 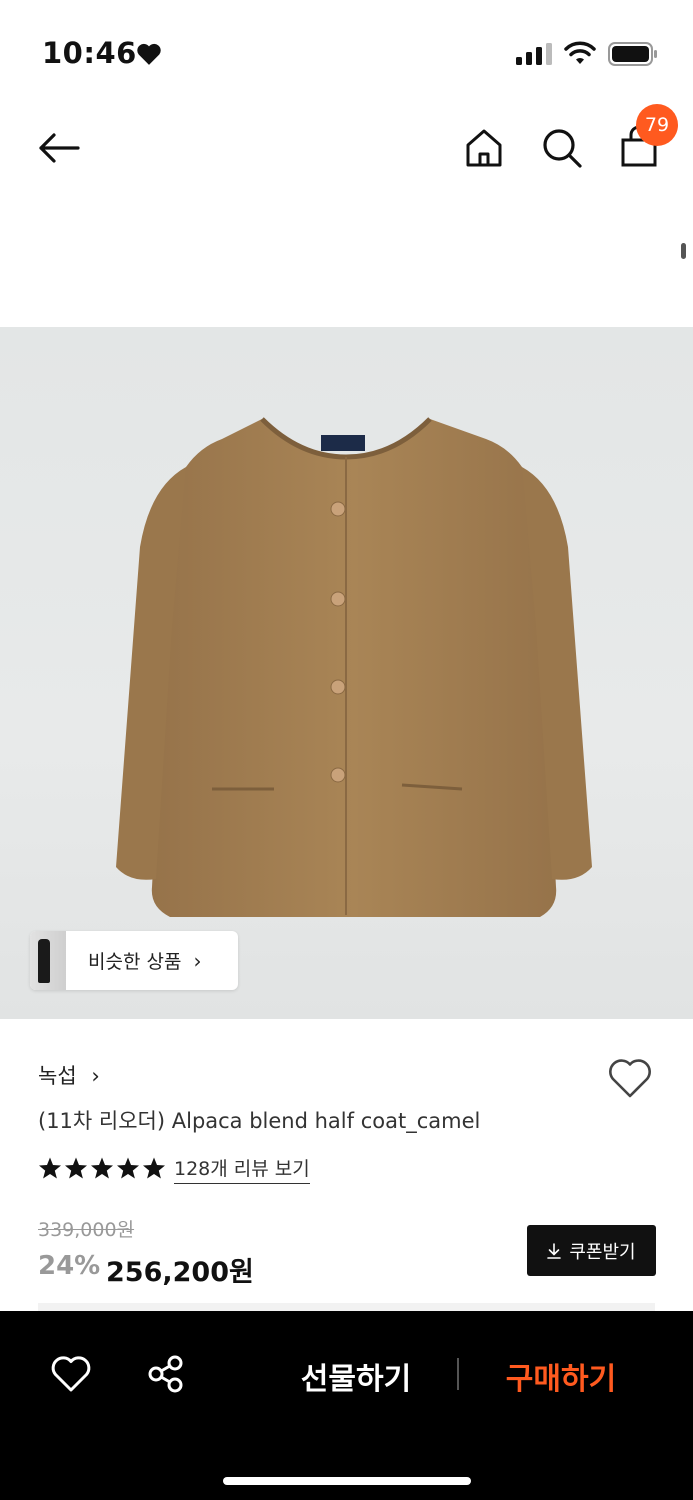 What do you see at coordinates (59, 148) in the screenshot?
I see `back-arrow-icon` at bounding box center [59, 148].